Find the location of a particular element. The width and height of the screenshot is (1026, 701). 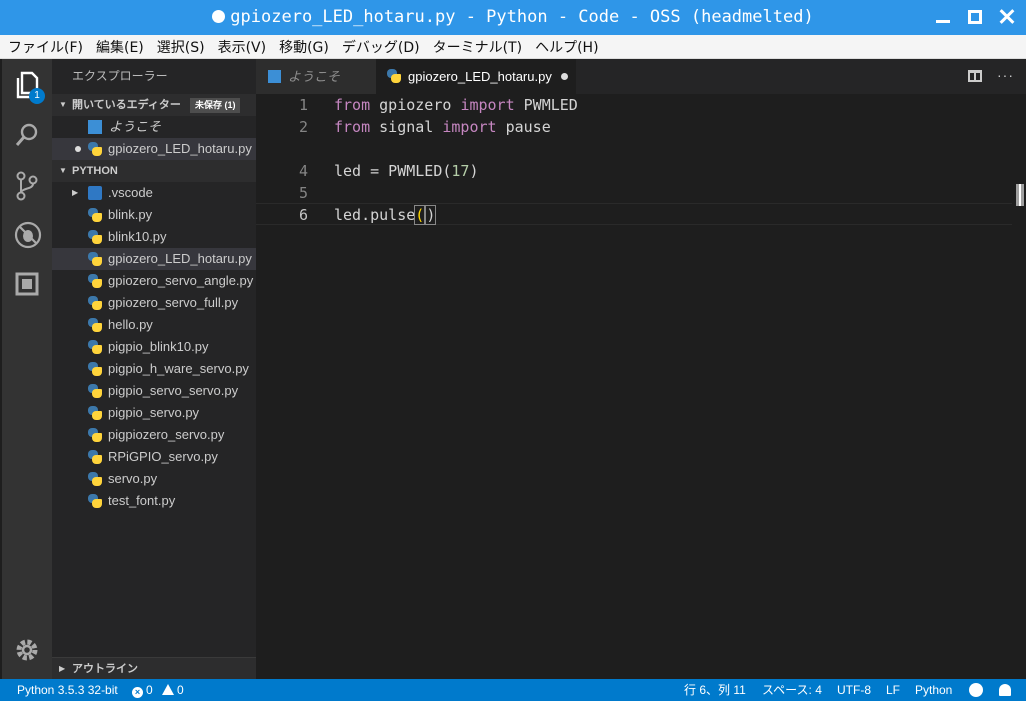

tree-item-file: hello.py is located at coordinates (154, 325).